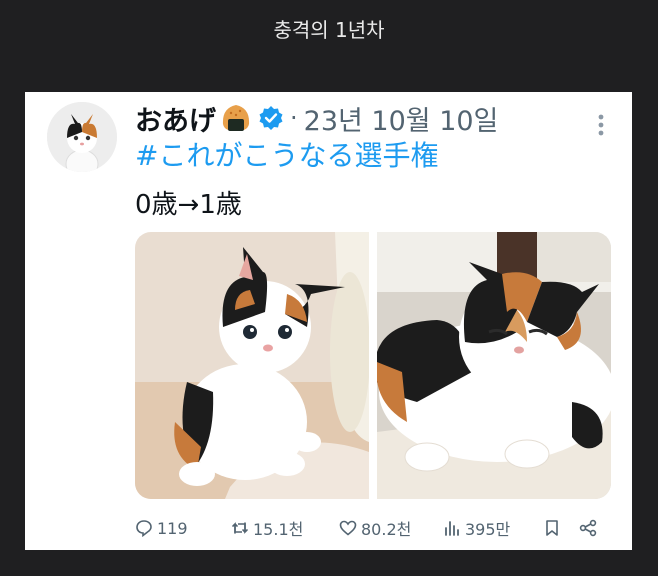 This screenshot has width=658, height=576. Describe the element at coordinates (552, 528) in the screenshot. I see `bookmark-icon` at that location.